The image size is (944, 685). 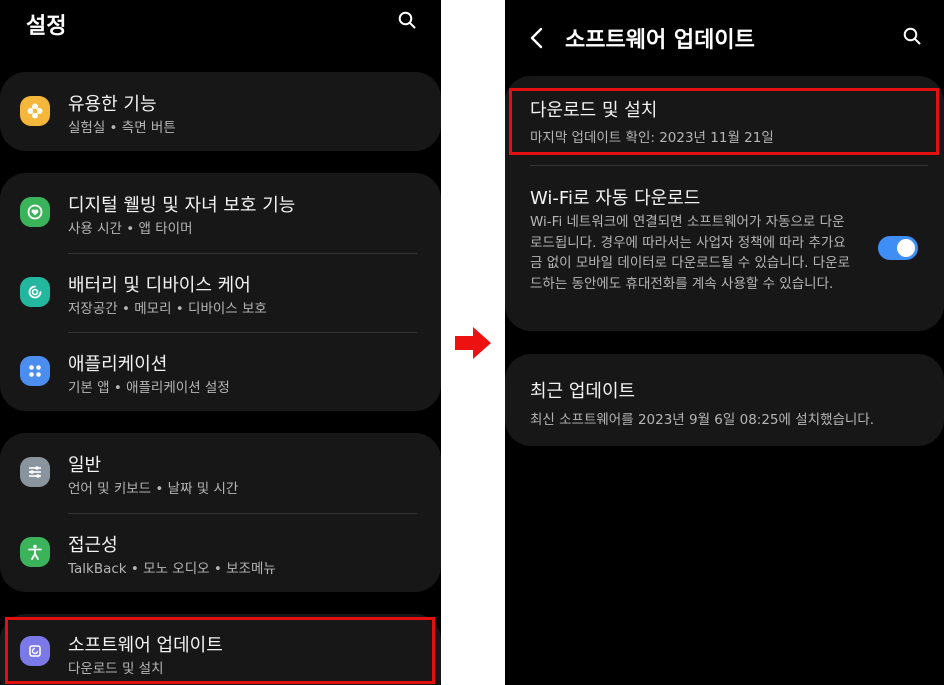 I want to click on right-arrow-icon, so click(x=473, y=343).